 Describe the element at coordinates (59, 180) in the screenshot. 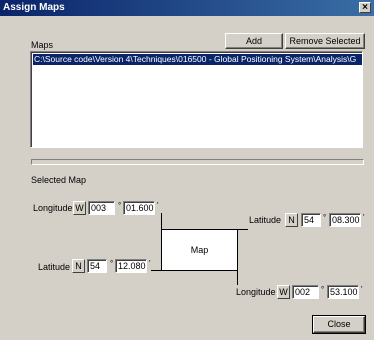

I see `selected-map-label: Selected Map` at that location.